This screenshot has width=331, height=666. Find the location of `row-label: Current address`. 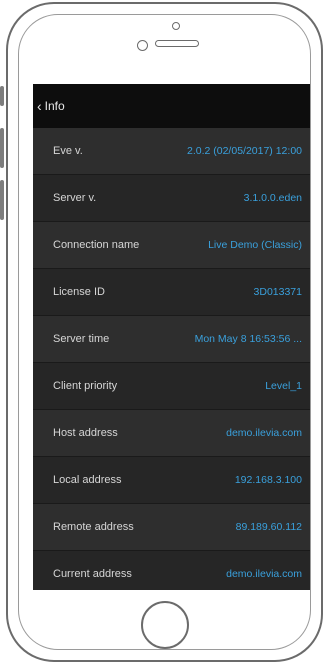

row-label: Current address is located at coordinates (92, 574).